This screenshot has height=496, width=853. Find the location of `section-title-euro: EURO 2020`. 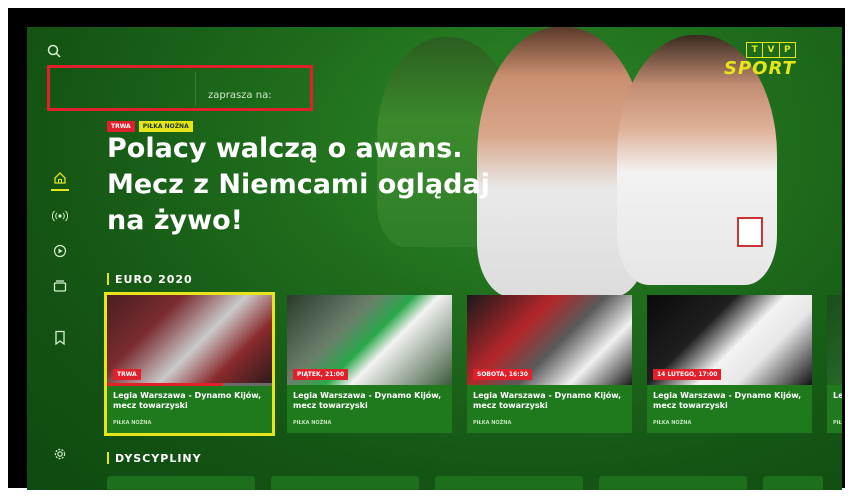

section-title-euro: EURO 2020 is located at coordinates (150, 279).